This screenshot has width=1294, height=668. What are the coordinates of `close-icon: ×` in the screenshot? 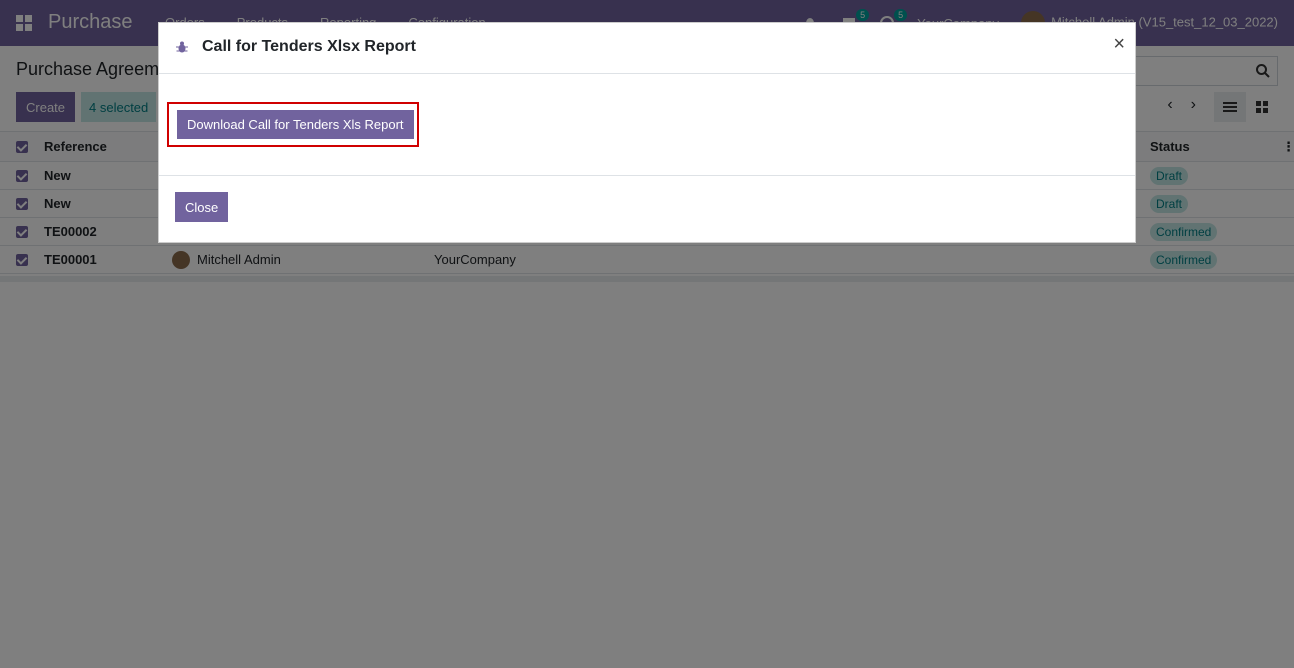 It's located at (1119, 44).